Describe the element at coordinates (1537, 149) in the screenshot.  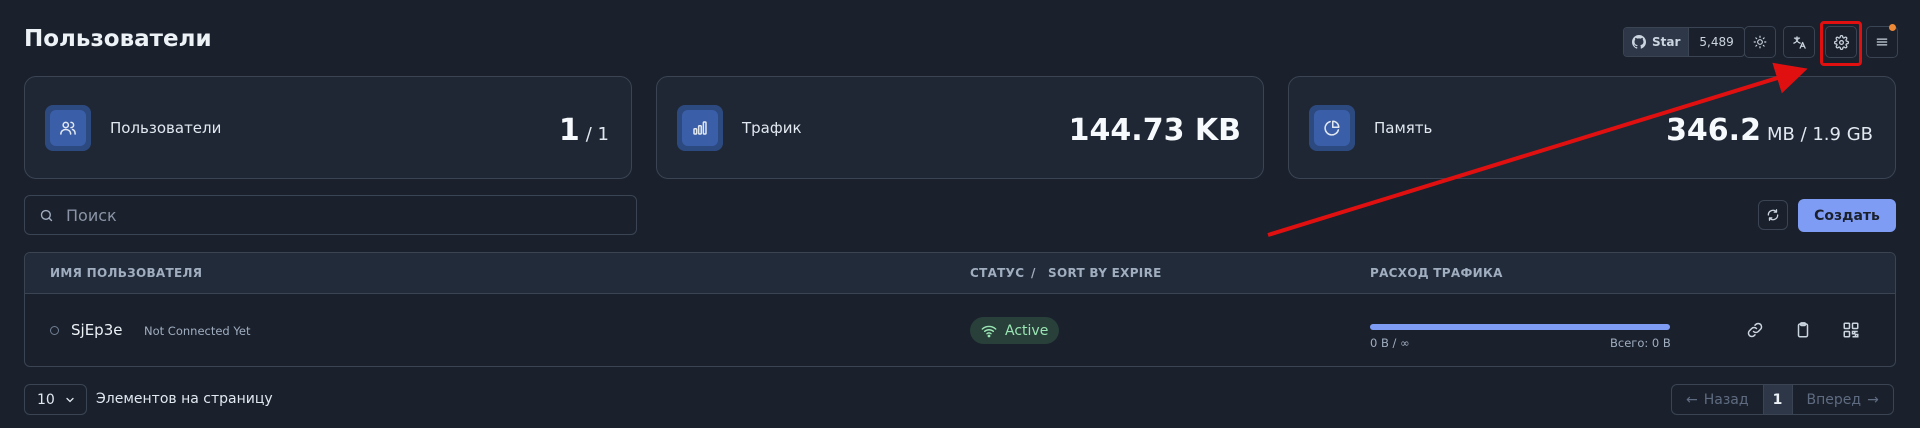
I see `annotation-arrow` at that location.